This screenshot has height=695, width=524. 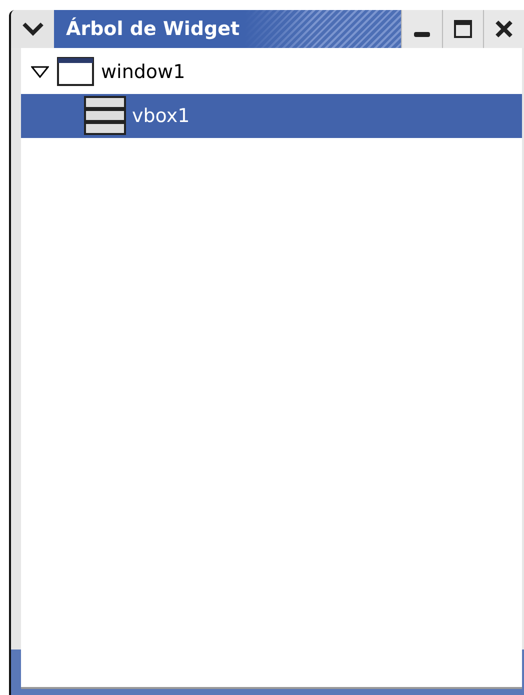 I want to click on stacked-bars-icon, so click(x=105, y=116).